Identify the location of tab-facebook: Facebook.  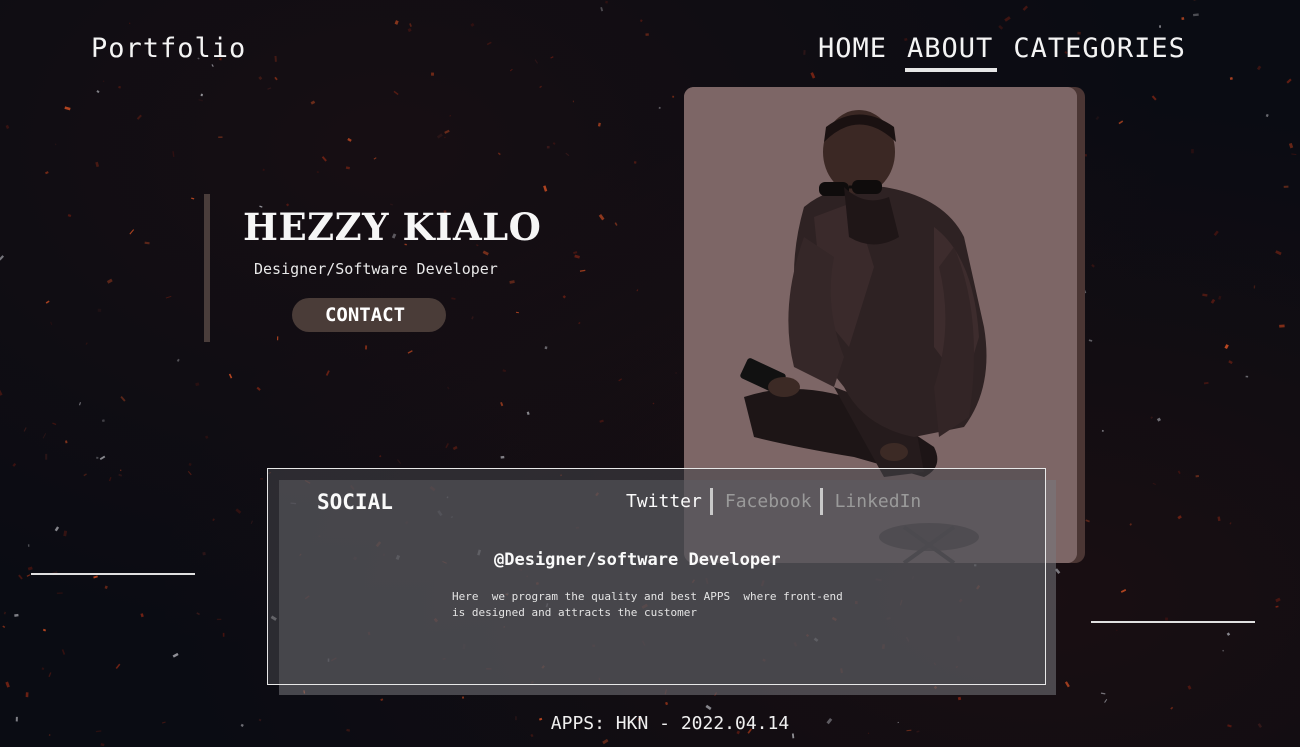
(768, 501).